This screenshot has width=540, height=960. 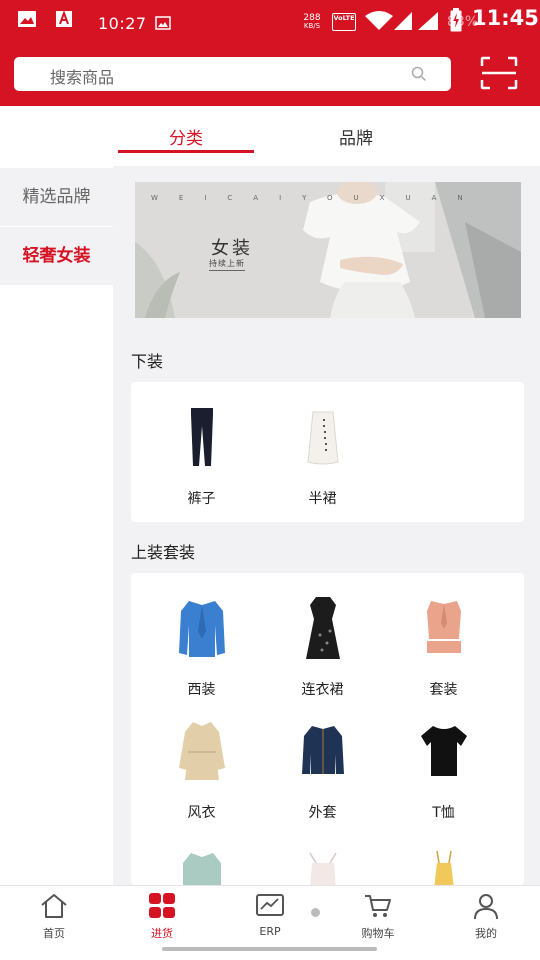 I want to click on profile-icon, so click(x=486, y=907).